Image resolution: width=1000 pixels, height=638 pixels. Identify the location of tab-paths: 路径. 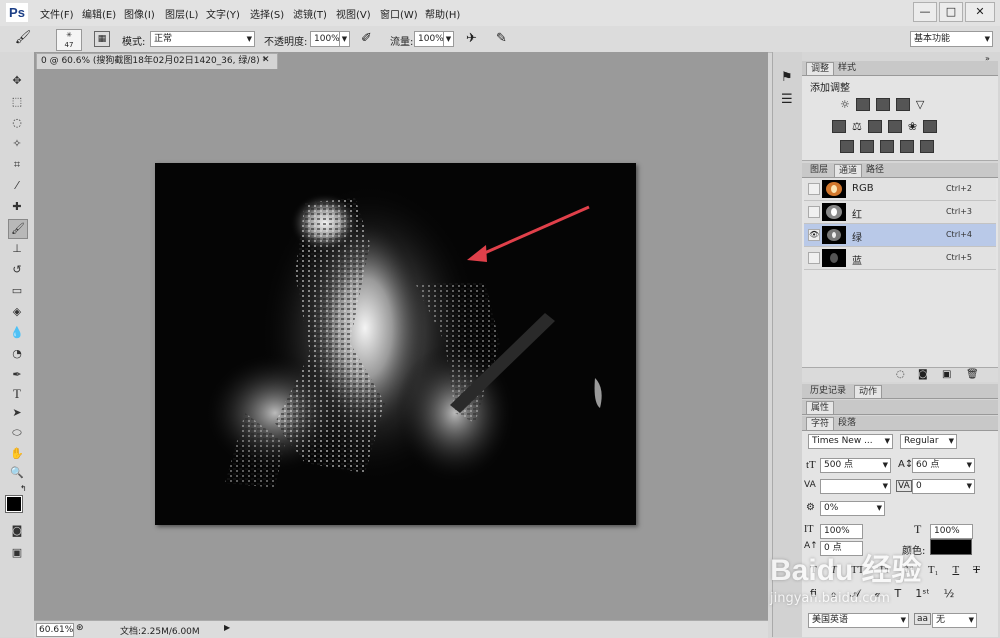
(875, 170).